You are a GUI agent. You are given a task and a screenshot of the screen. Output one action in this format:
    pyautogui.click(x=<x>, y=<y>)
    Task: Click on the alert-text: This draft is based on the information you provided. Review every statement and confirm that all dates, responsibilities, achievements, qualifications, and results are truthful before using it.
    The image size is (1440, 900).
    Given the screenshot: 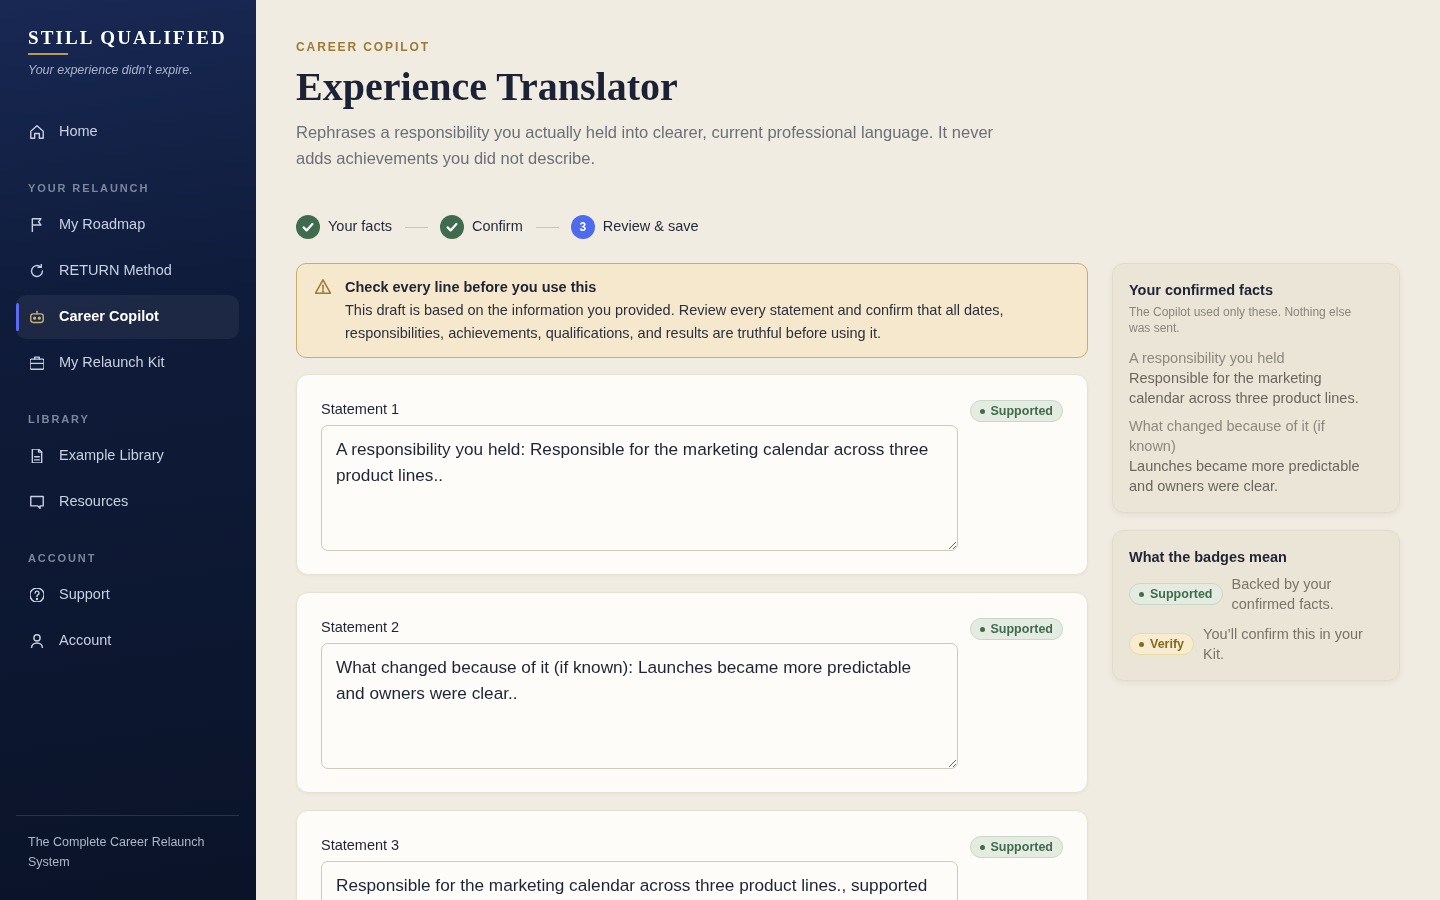 What is the action you would take?
    pyautogui.click(x=675, y=322)
    